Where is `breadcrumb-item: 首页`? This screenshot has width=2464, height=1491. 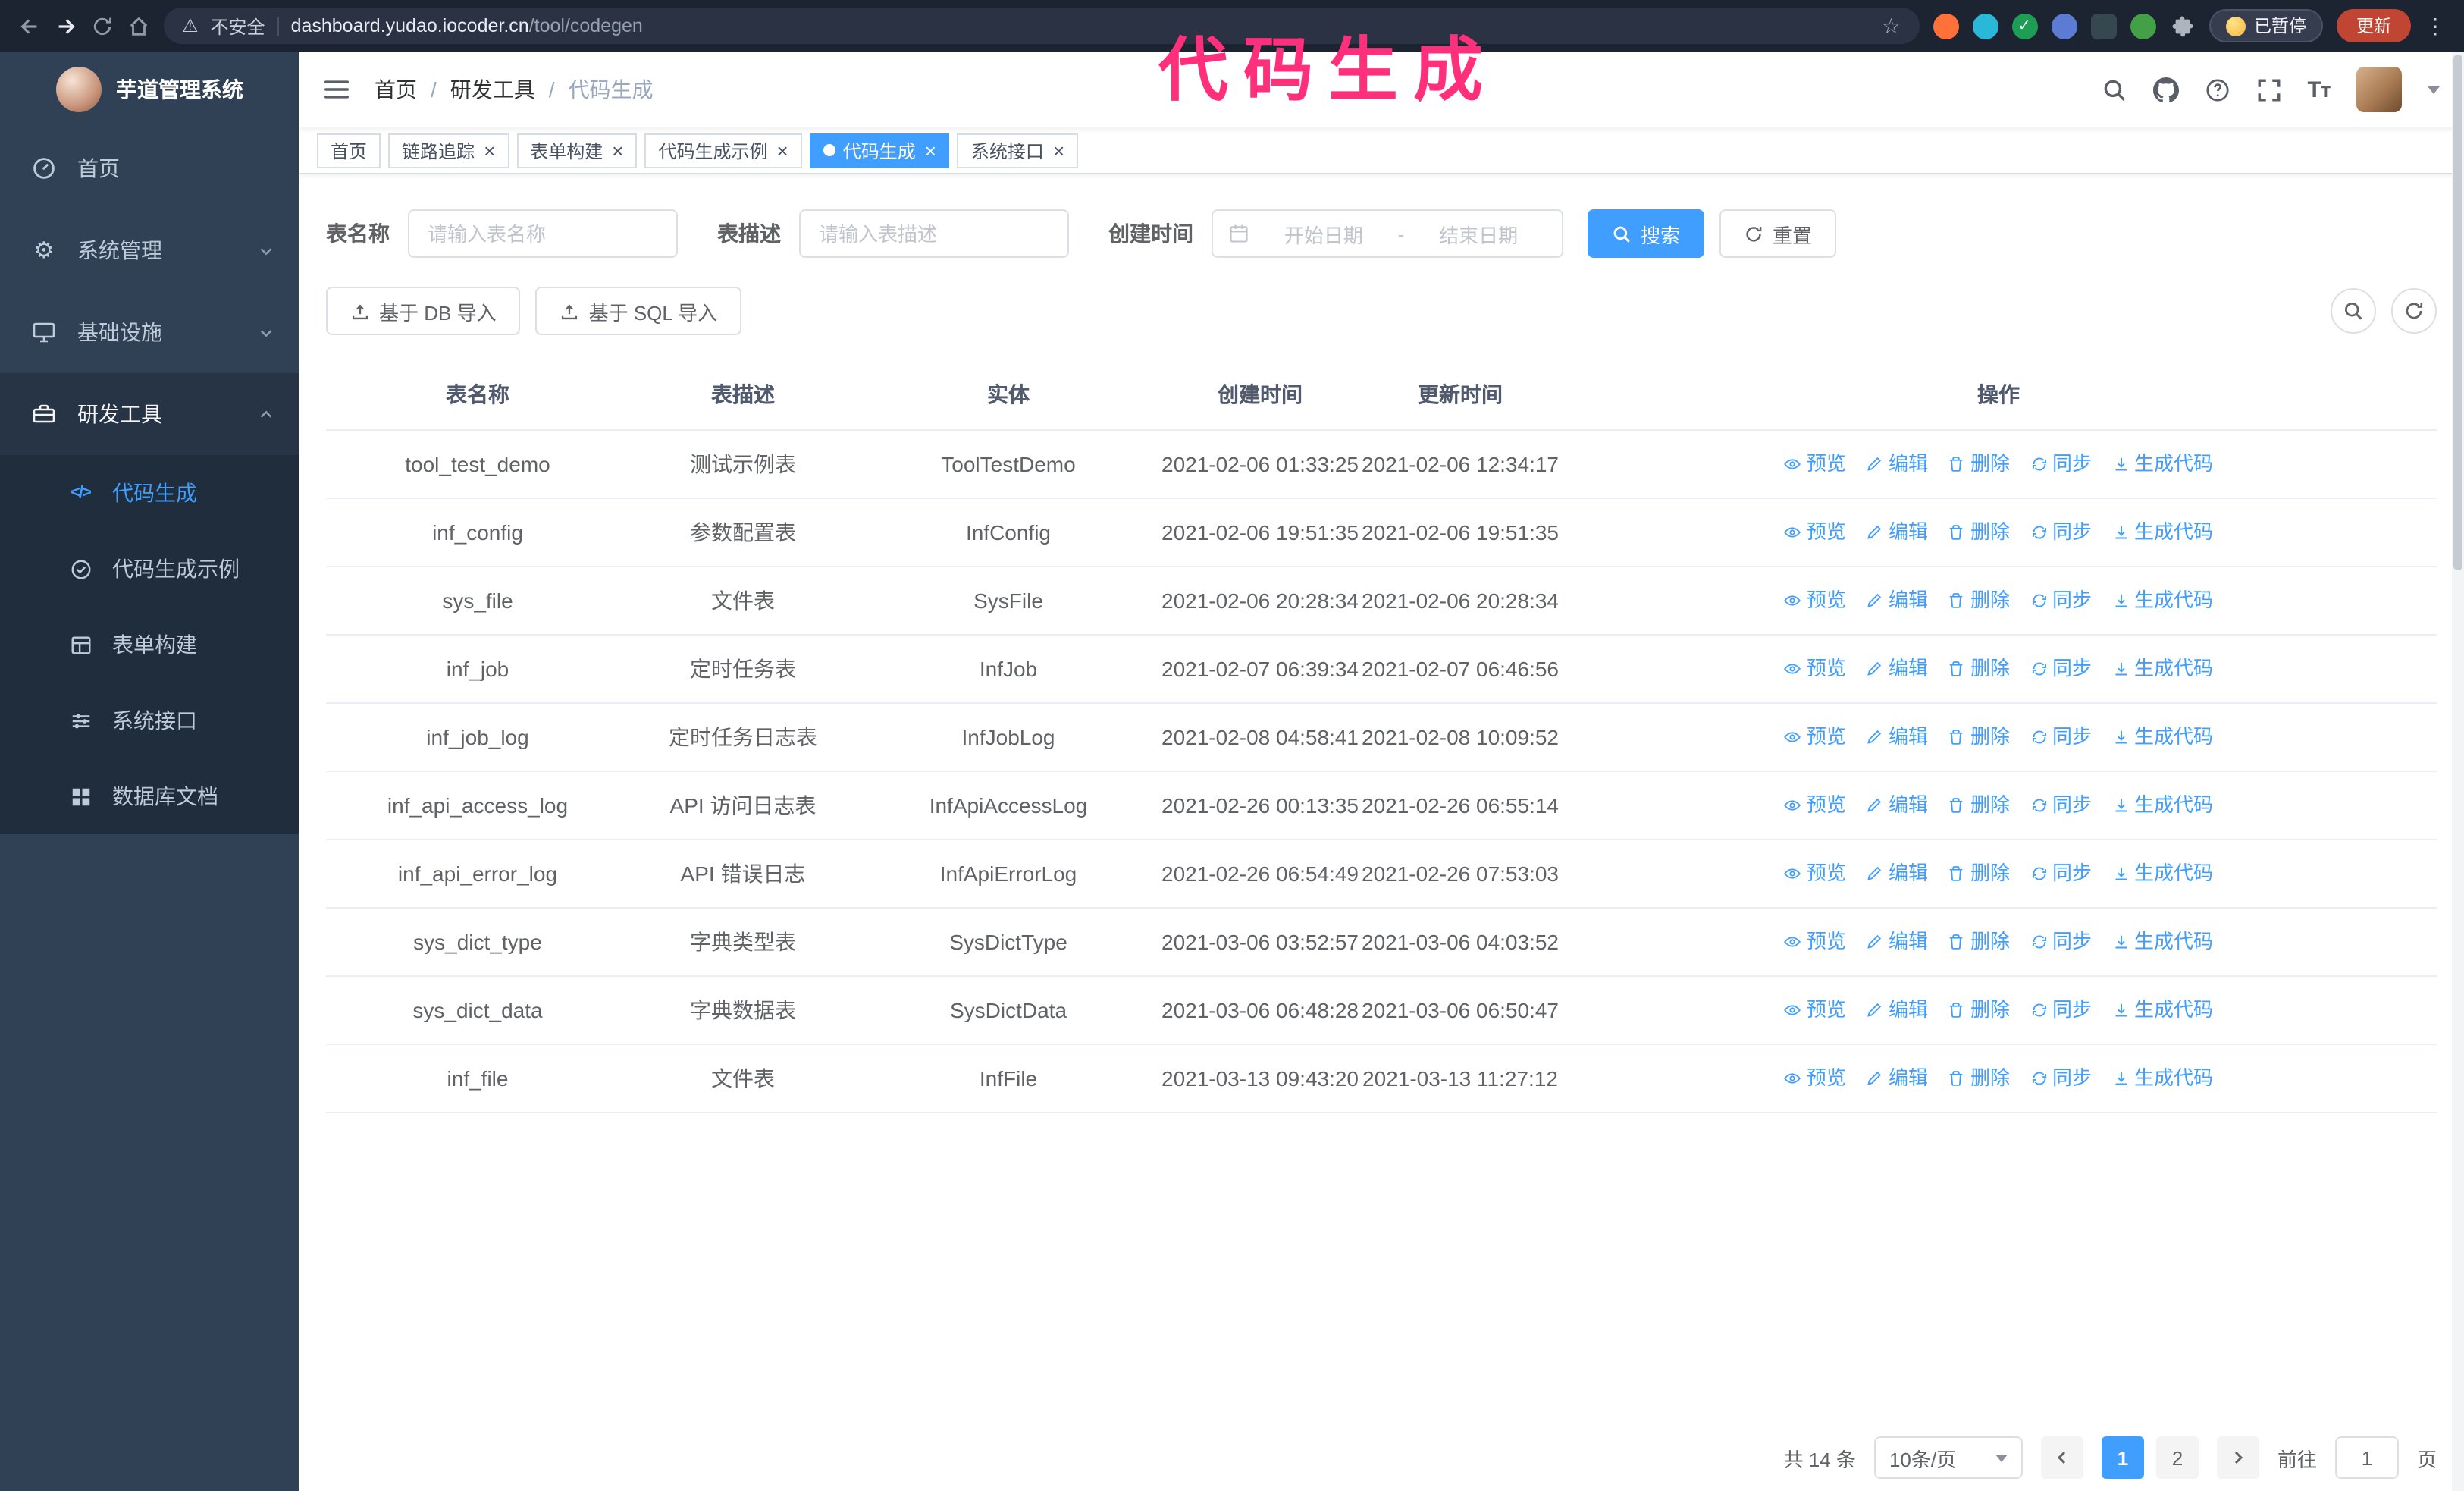 breadcrumb-item: 首页 is located at coordinates (396, 89).